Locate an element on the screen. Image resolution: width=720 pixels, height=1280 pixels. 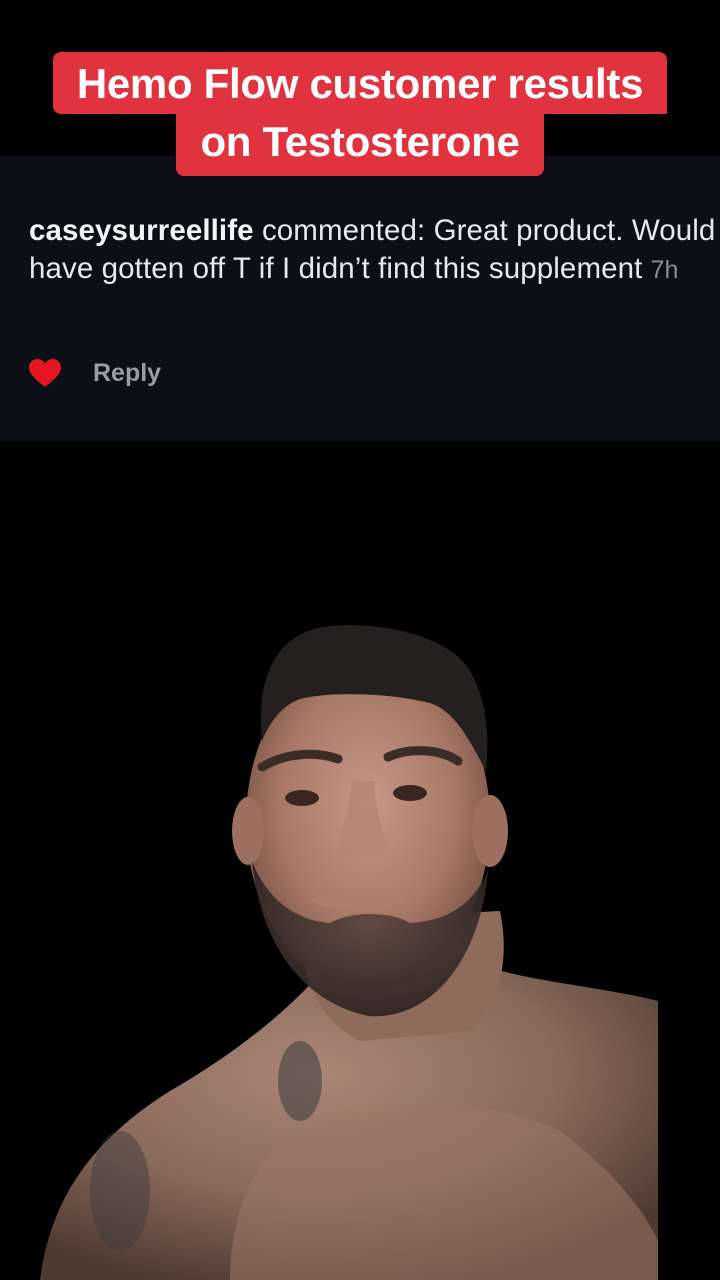
caption-line-2: on Testosterone is located at coordinates (360, 144).